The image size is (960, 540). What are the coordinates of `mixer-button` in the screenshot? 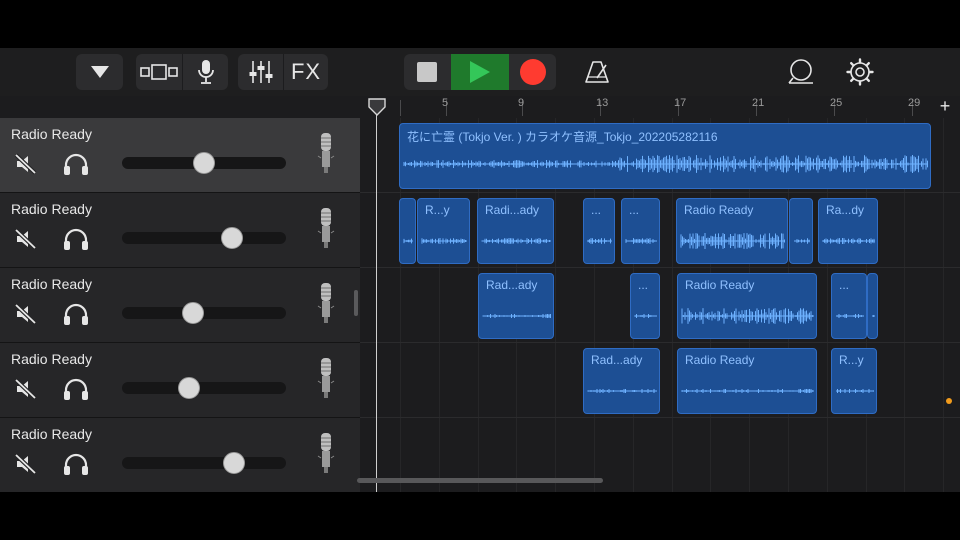 It's located at (260, 72).